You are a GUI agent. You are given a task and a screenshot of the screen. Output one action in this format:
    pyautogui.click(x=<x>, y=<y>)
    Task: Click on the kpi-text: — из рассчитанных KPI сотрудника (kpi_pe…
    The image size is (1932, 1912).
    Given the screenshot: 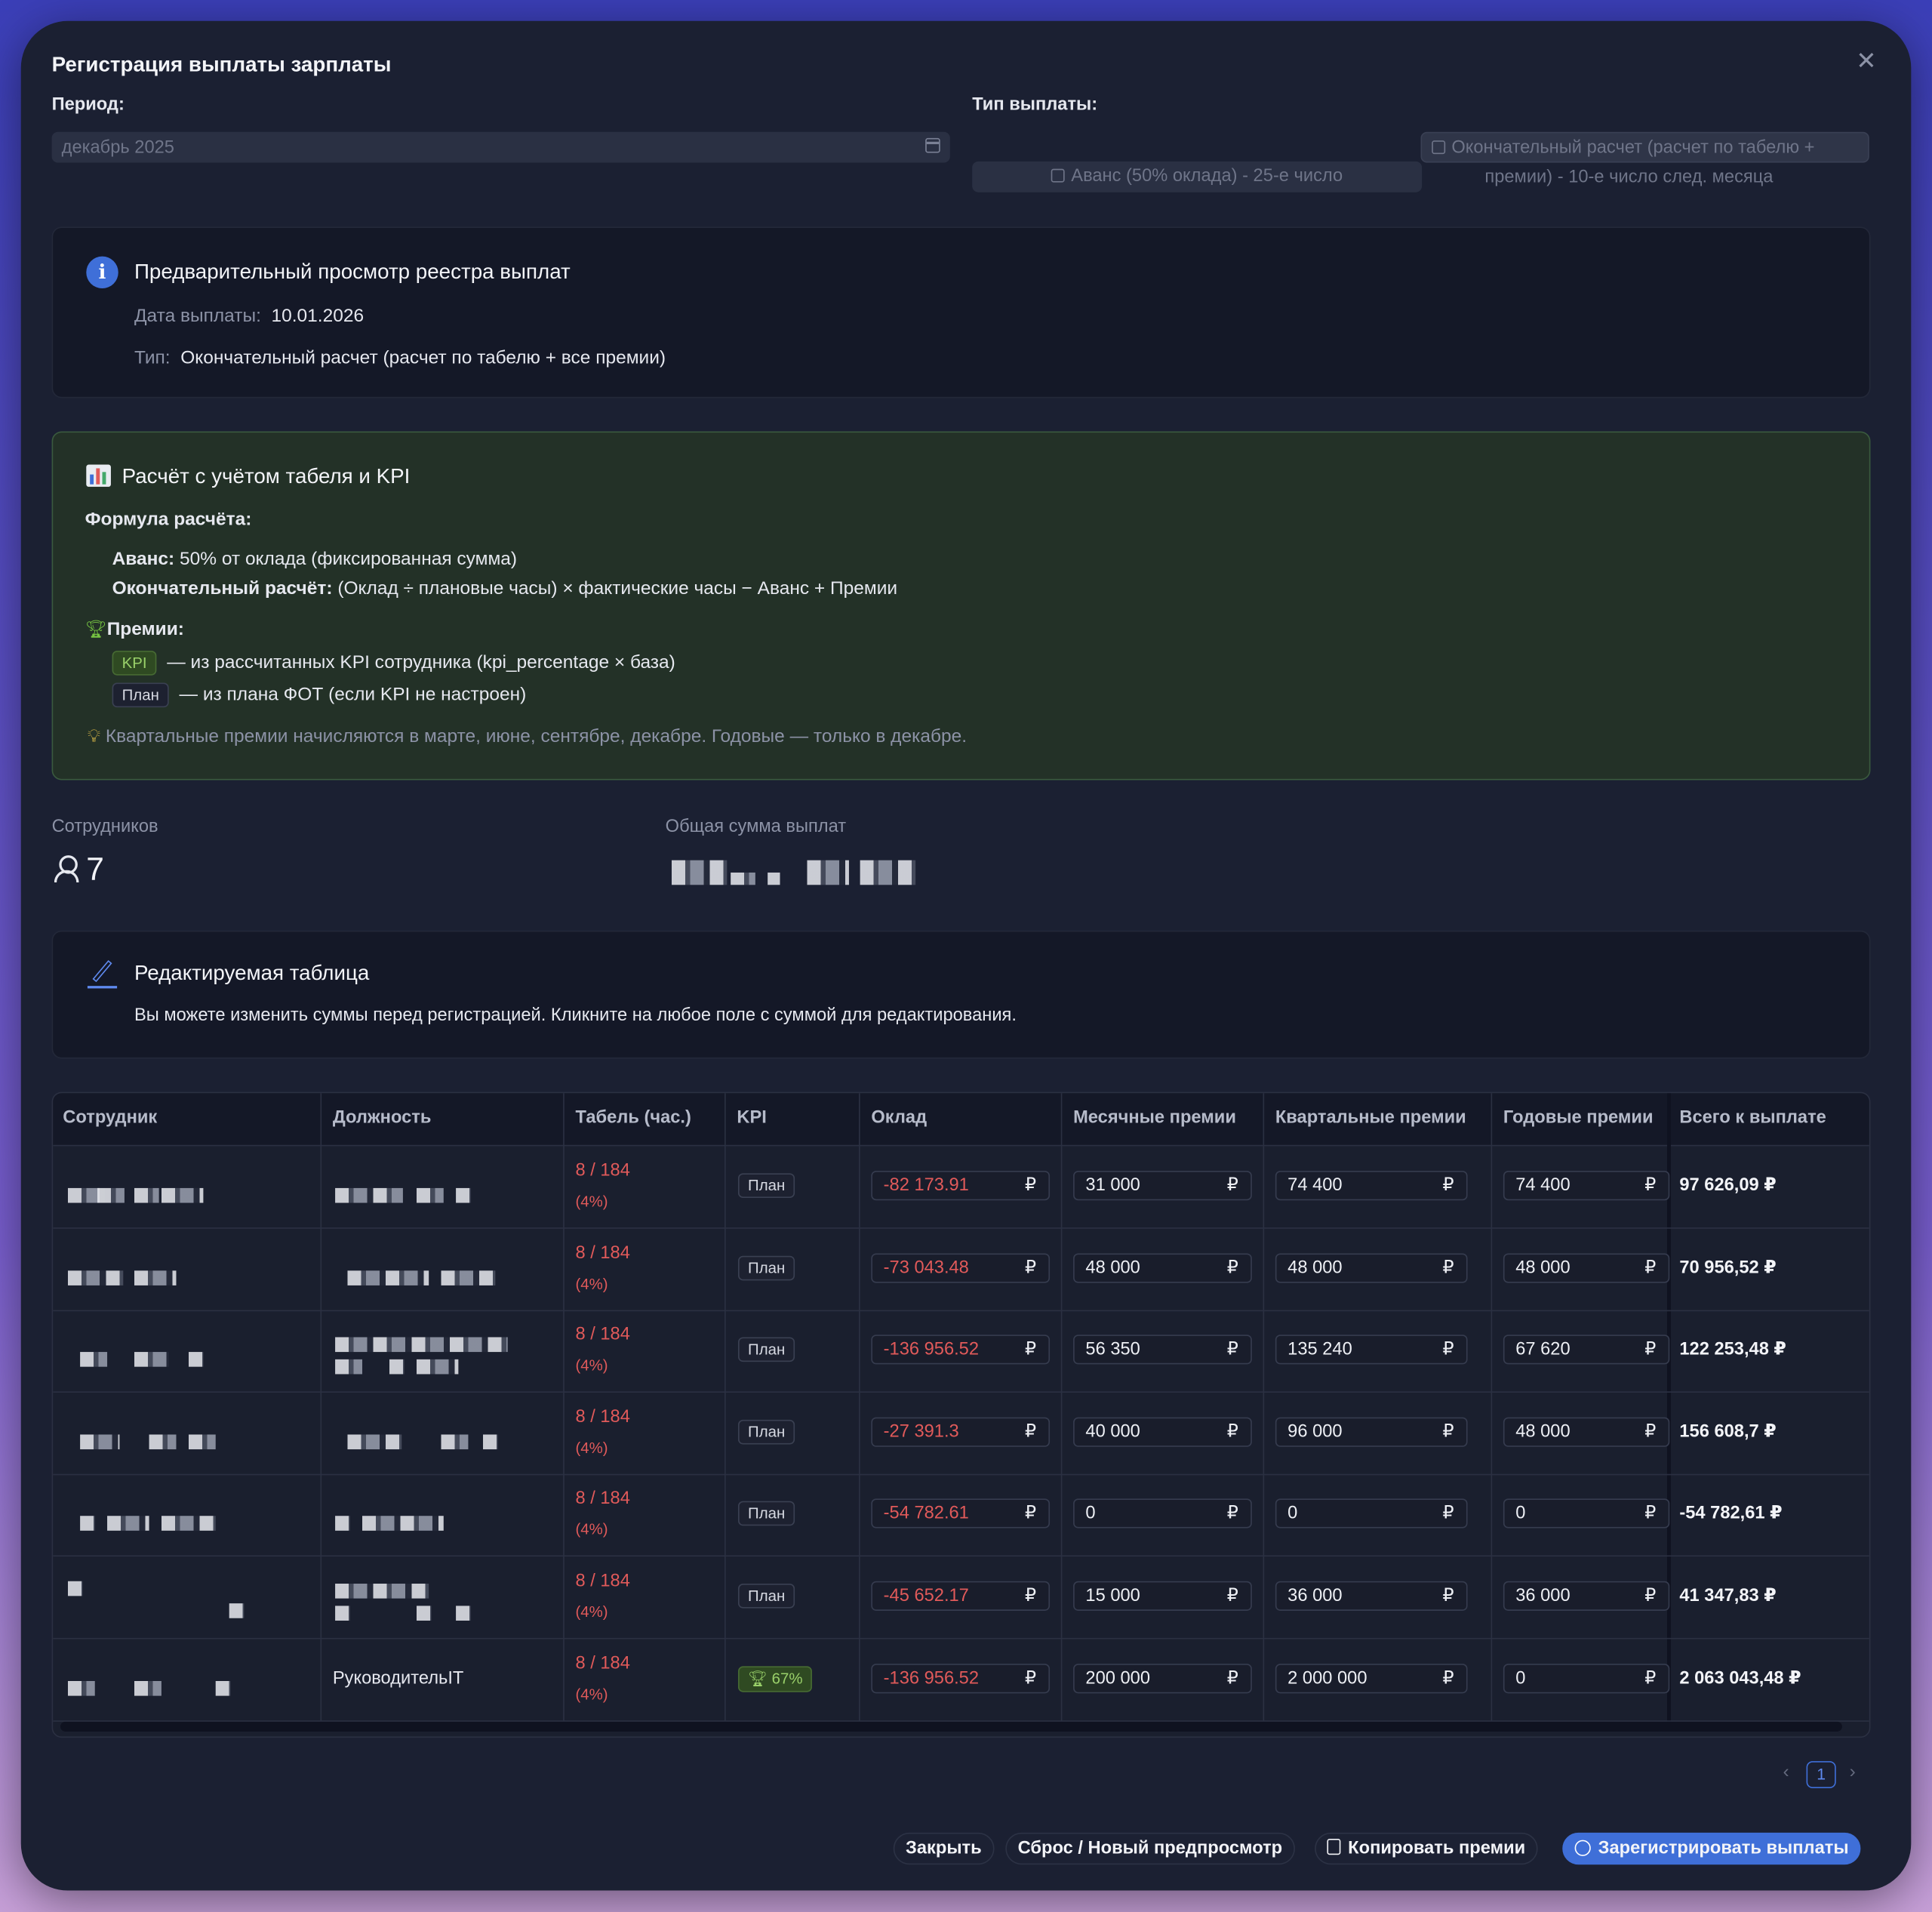 What is the action you would take?
    pyautogui.click(x=421, y=662)
    